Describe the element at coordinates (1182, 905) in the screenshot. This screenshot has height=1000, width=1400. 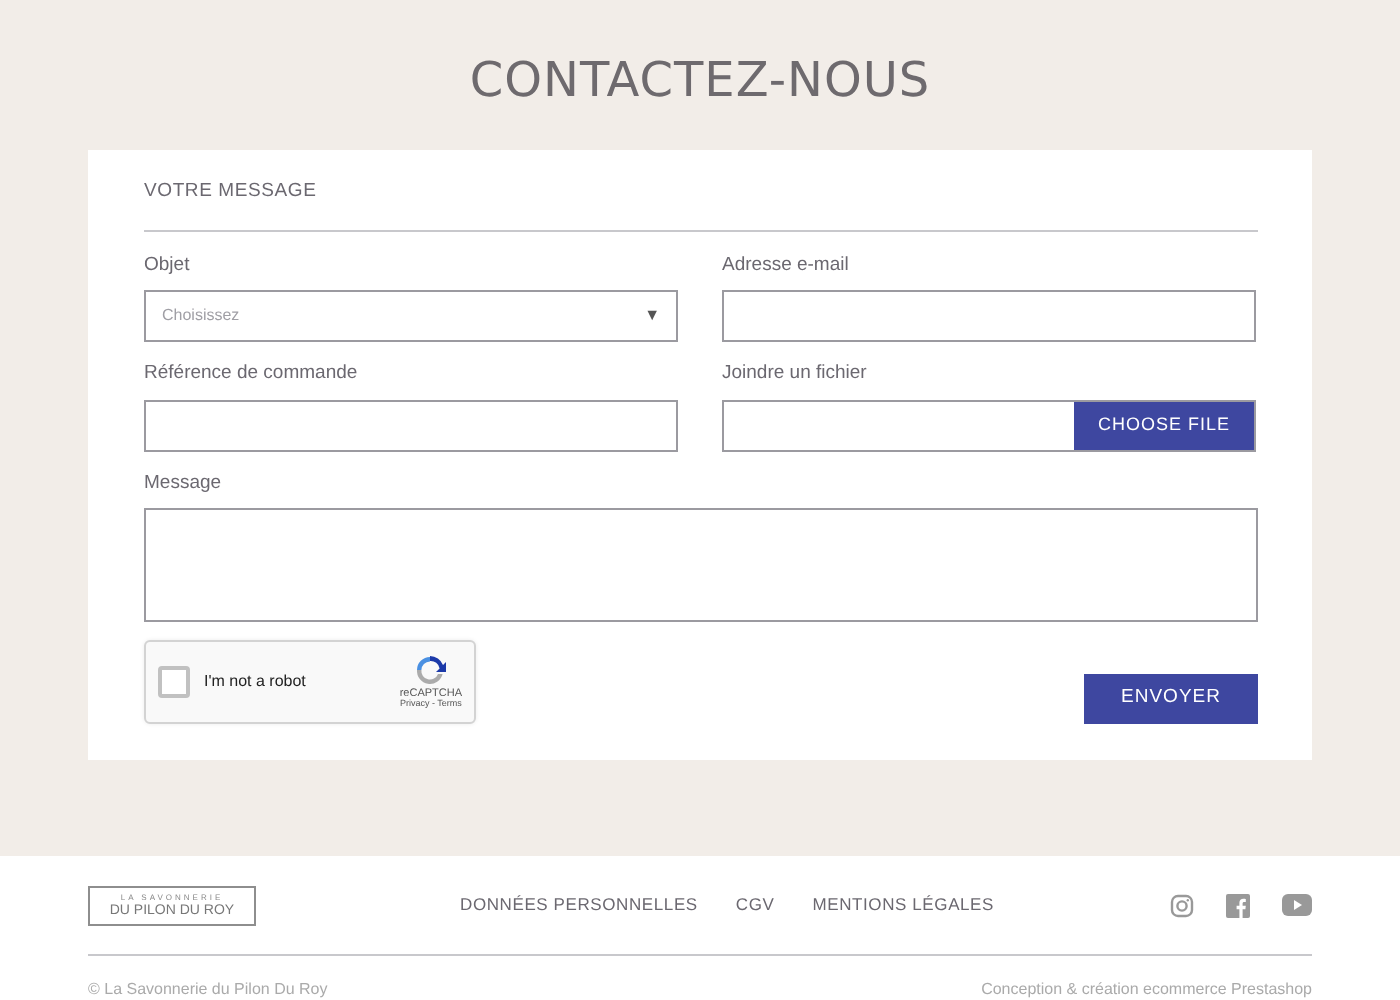
I see `instagram-icon` at that location.